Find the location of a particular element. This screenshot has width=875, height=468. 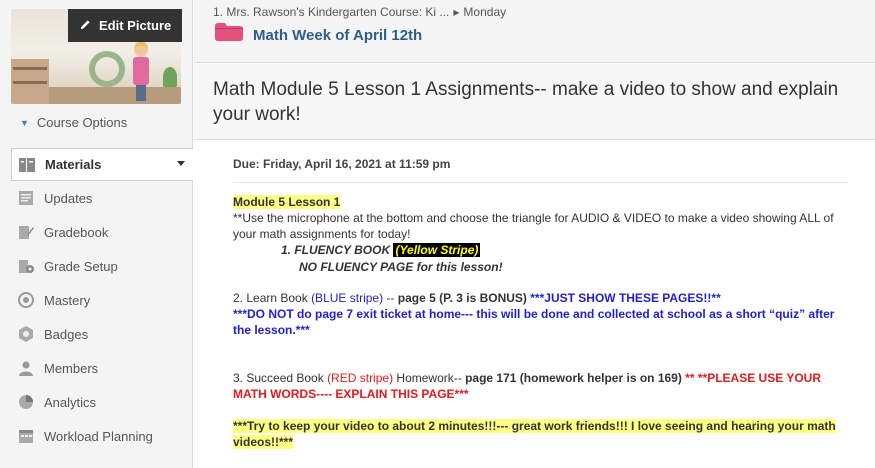

sidebar-item-mastery: Mastery is located at coordinates (102, 300).